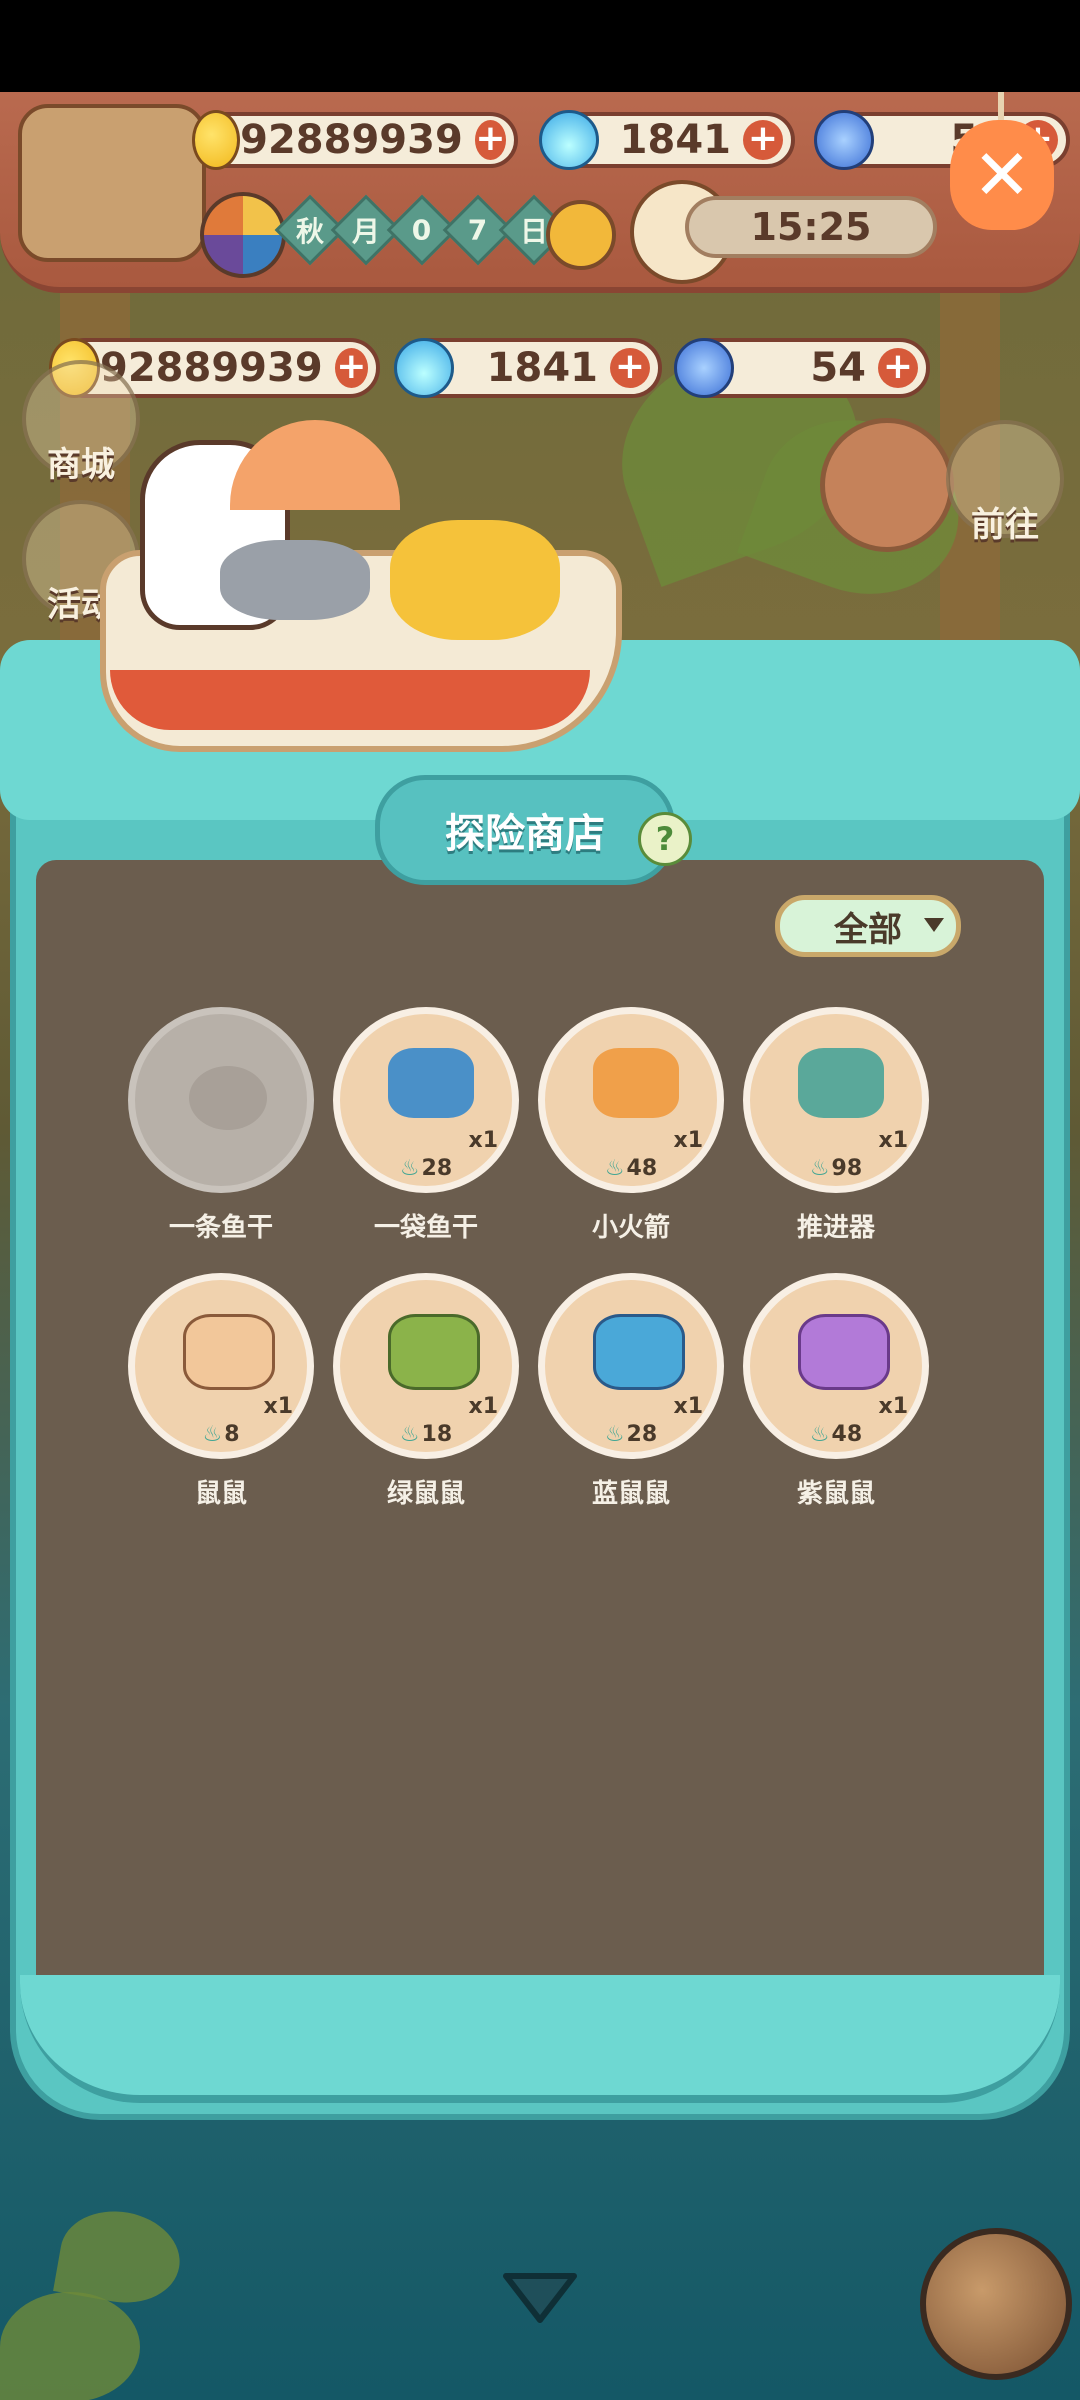  Describe the element at coordinates (221, 1434) in the screenshot. I see `item-price: 8` at that location.